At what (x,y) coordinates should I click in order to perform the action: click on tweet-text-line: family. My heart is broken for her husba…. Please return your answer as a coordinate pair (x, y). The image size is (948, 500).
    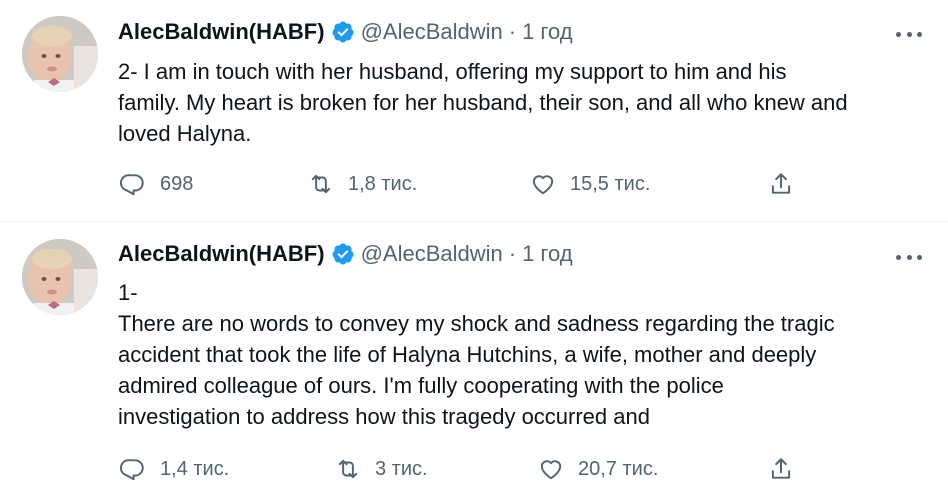
    Looking at the image, I should click on (483, 102).